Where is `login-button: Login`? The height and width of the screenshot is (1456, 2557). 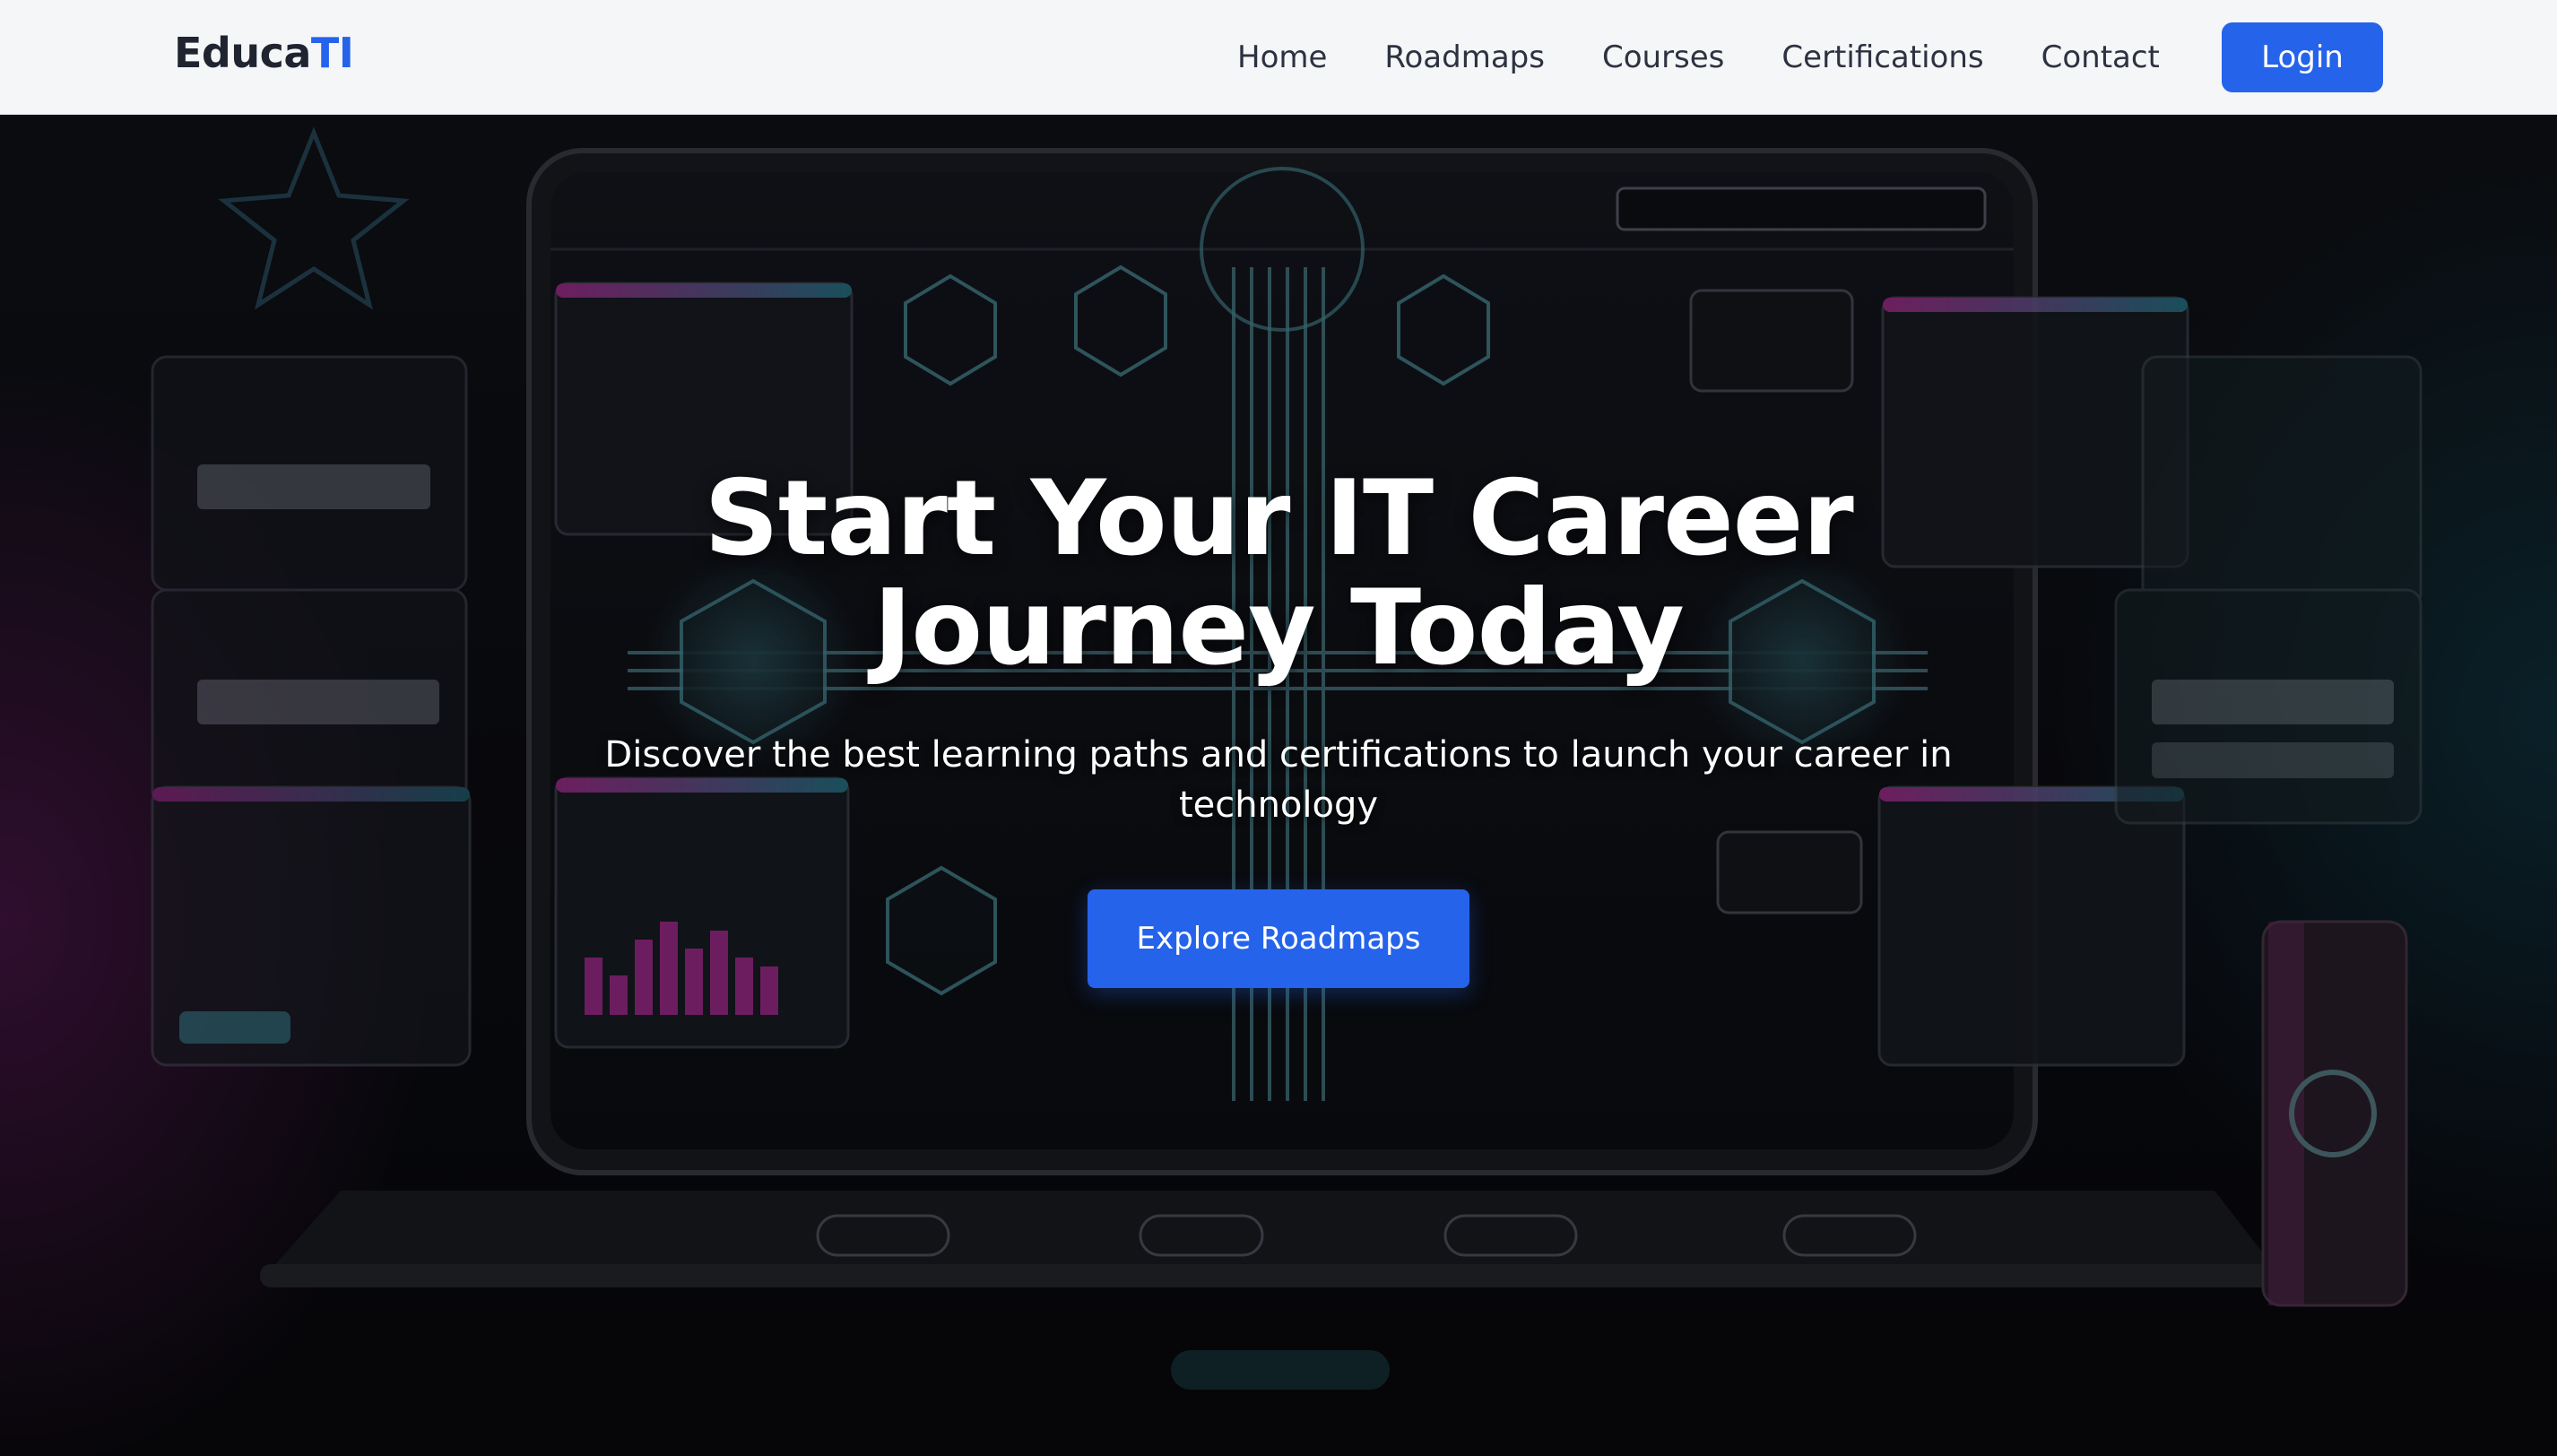
login-button: Login is located at coordinates (2302, 57).